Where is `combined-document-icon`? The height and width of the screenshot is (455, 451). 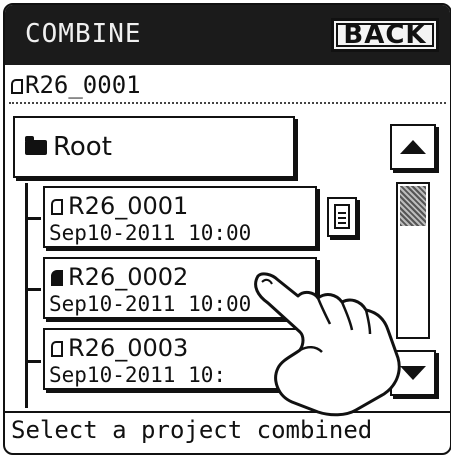 combined-document-icon is located at coordinates (57, 278).